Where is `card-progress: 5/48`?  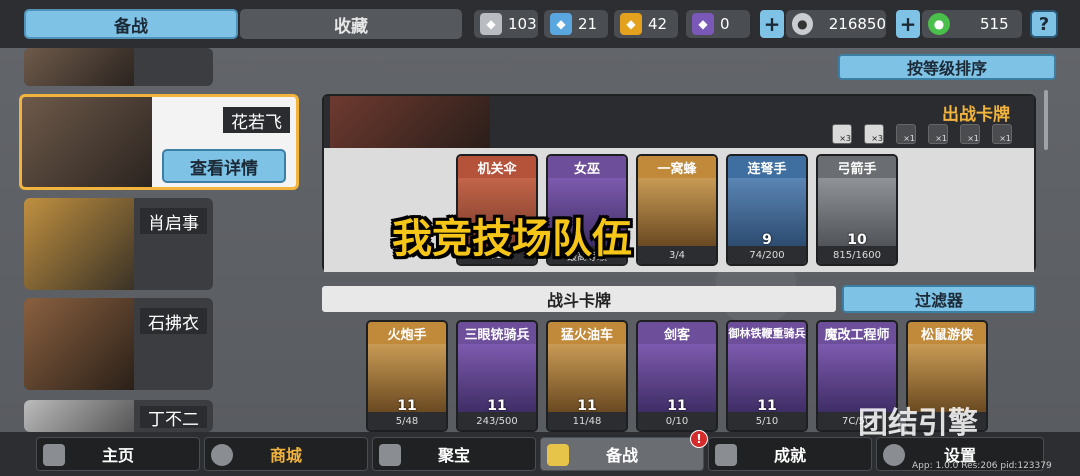
card-progress: 5/48 is located at coordinates (407, 421).